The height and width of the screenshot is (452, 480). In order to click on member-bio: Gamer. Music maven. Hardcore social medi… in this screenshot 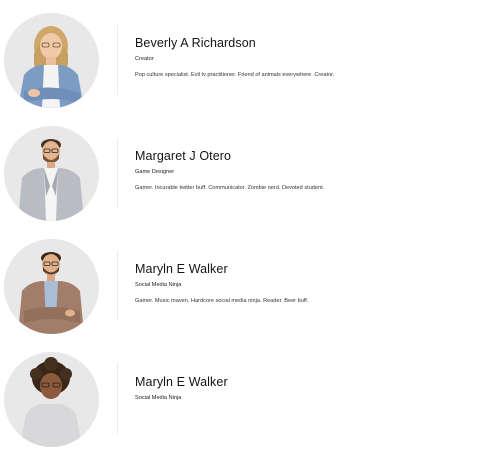, I will do `click(222, 301)`.